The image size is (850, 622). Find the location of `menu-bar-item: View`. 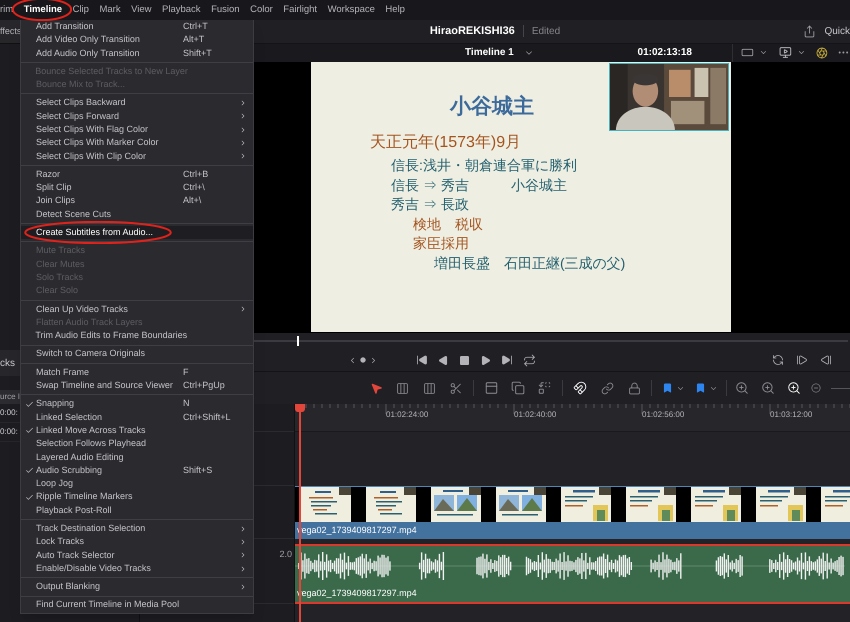

menu-bar-item: View is located at coordinates (141, 10).